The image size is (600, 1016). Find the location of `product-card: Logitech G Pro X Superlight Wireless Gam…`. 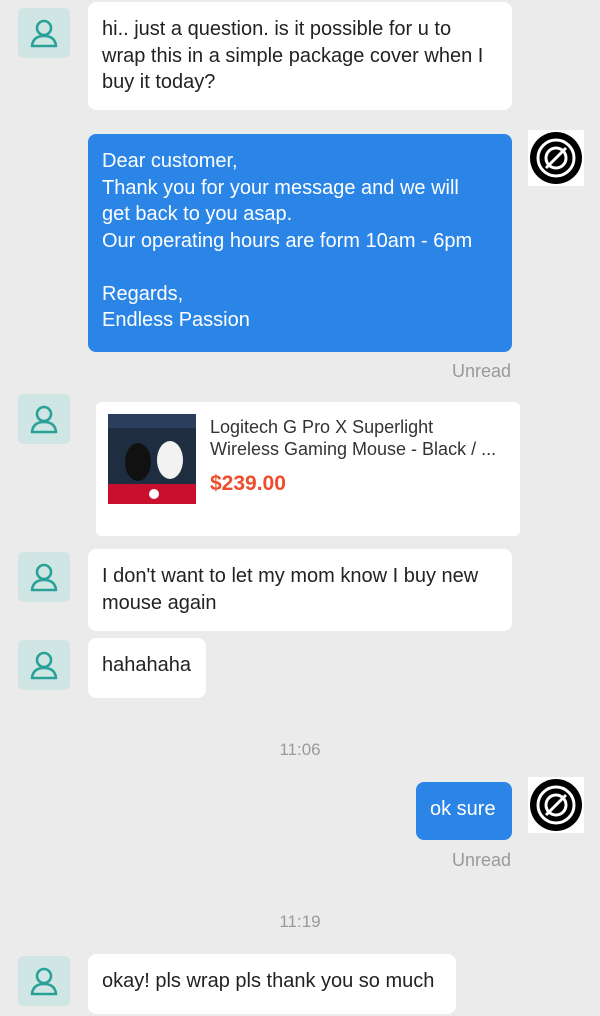

product-card: Logitech G Pro X Superlight Wireless Gam… is located at coordinates (308, 469).